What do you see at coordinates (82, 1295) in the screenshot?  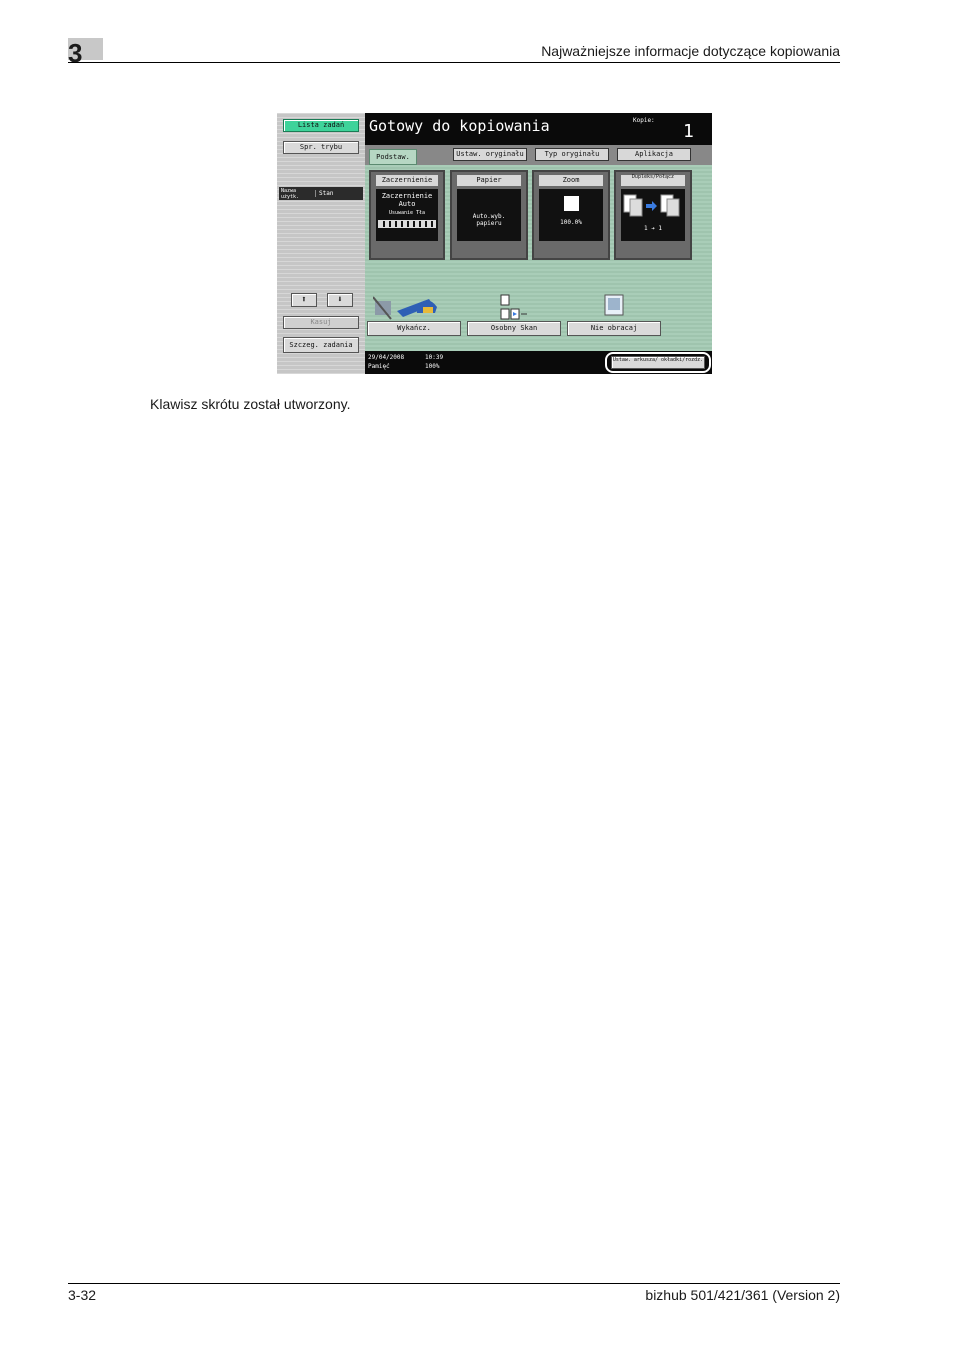 I see `page-number: 3-32` at bounding box center [82, 1295].